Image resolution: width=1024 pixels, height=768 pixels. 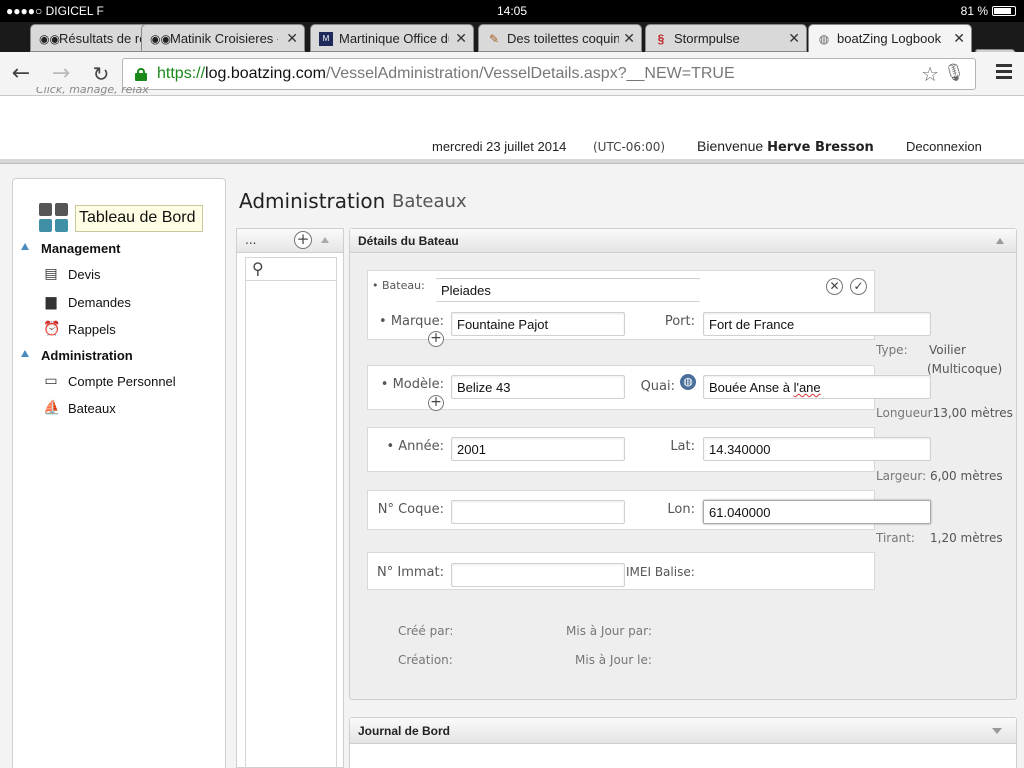 What do you see at coordinates (726, 38) in the screenshot?
I see `browser-tab-5: § Stormpulse ✕` at bounding box center [726, 38].